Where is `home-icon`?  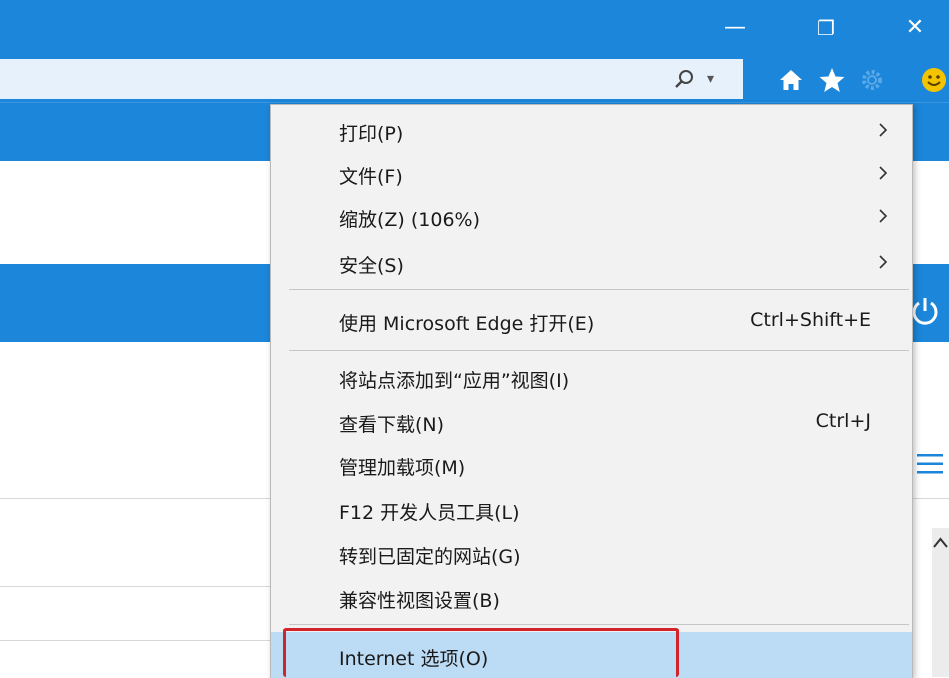 home-icon is located at coordinates (791, 80).